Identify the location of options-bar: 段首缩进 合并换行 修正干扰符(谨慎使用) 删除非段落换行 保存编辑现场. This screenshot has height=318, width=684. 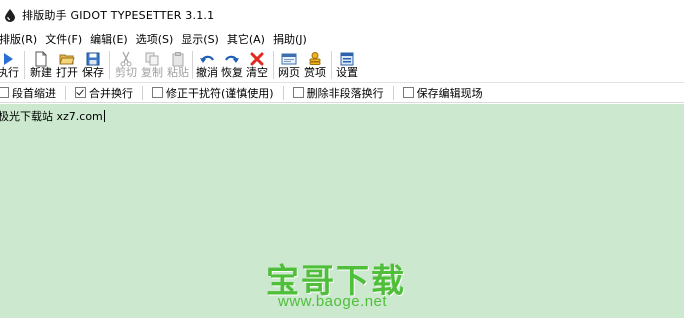
(342, 93).